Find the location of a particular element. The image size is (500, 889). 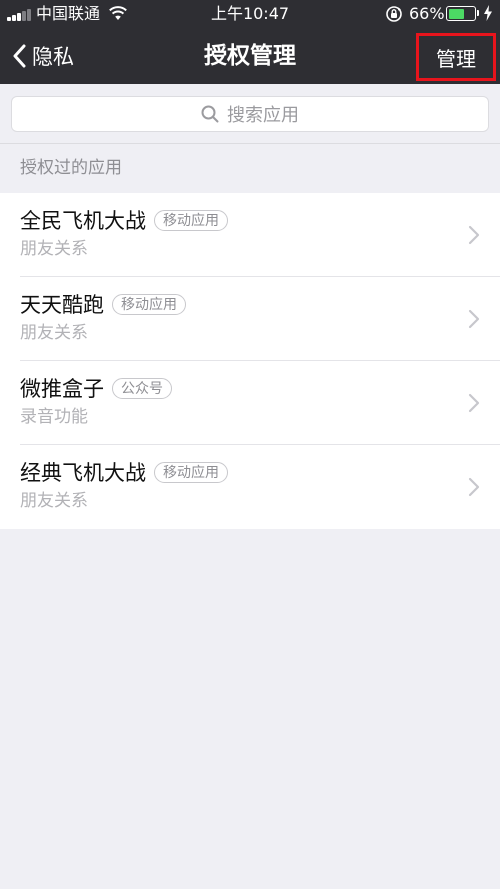

app-title-row: 全民飞机大战 移动应用 is located at coordinates (124, 220).